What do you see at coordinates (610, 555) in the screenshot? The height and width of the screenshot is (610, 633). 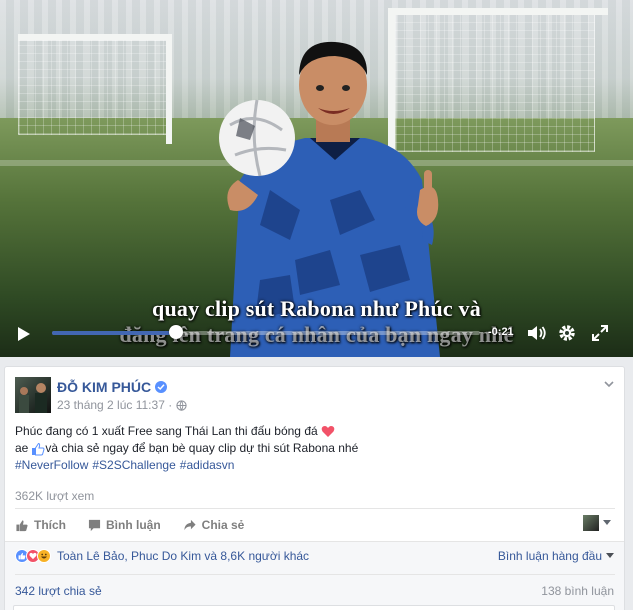 I see `caret-down-icon` at bounding box center [610, 555].